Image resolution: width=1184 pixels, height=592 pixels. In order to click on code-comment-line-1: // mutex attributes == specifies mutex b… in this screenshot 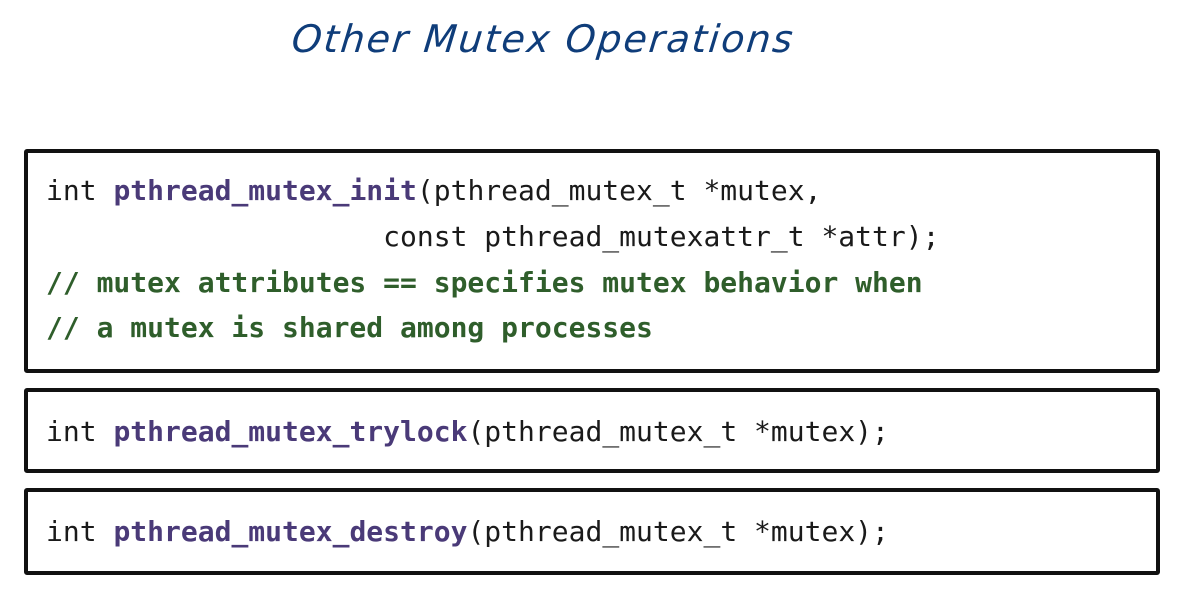, I will do `click(484, 282)`.